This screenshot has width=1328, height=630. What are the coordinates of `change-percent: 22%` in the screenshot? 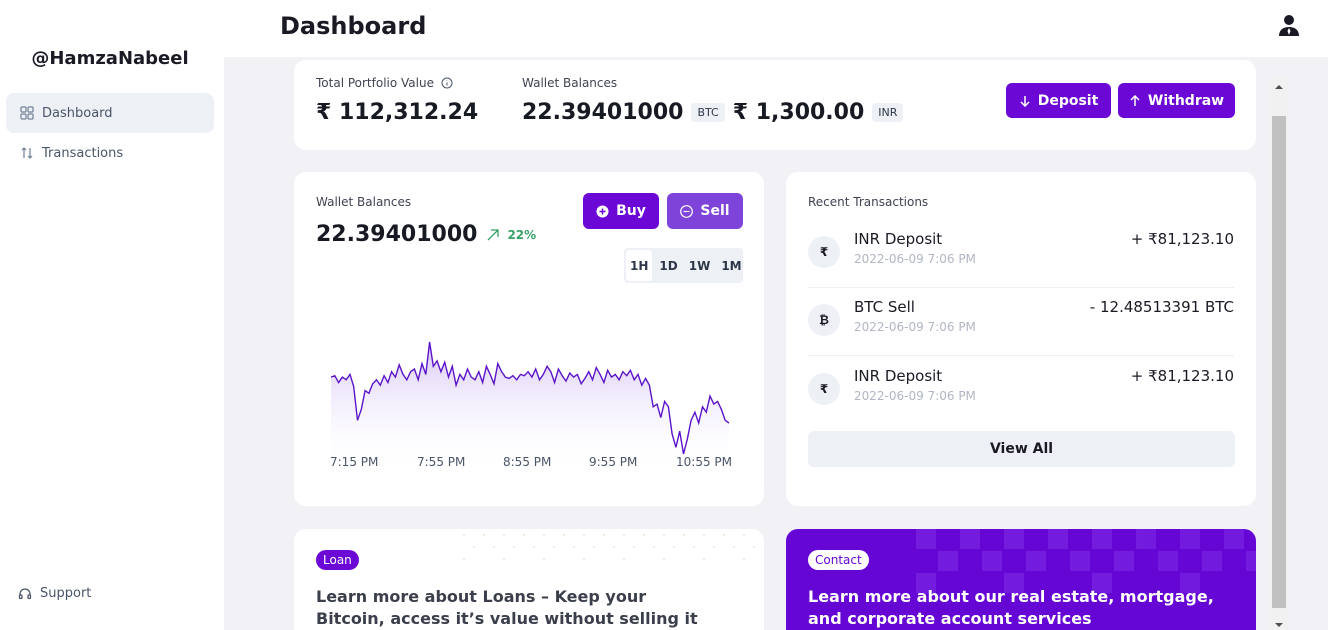 It's located at (522, 234).